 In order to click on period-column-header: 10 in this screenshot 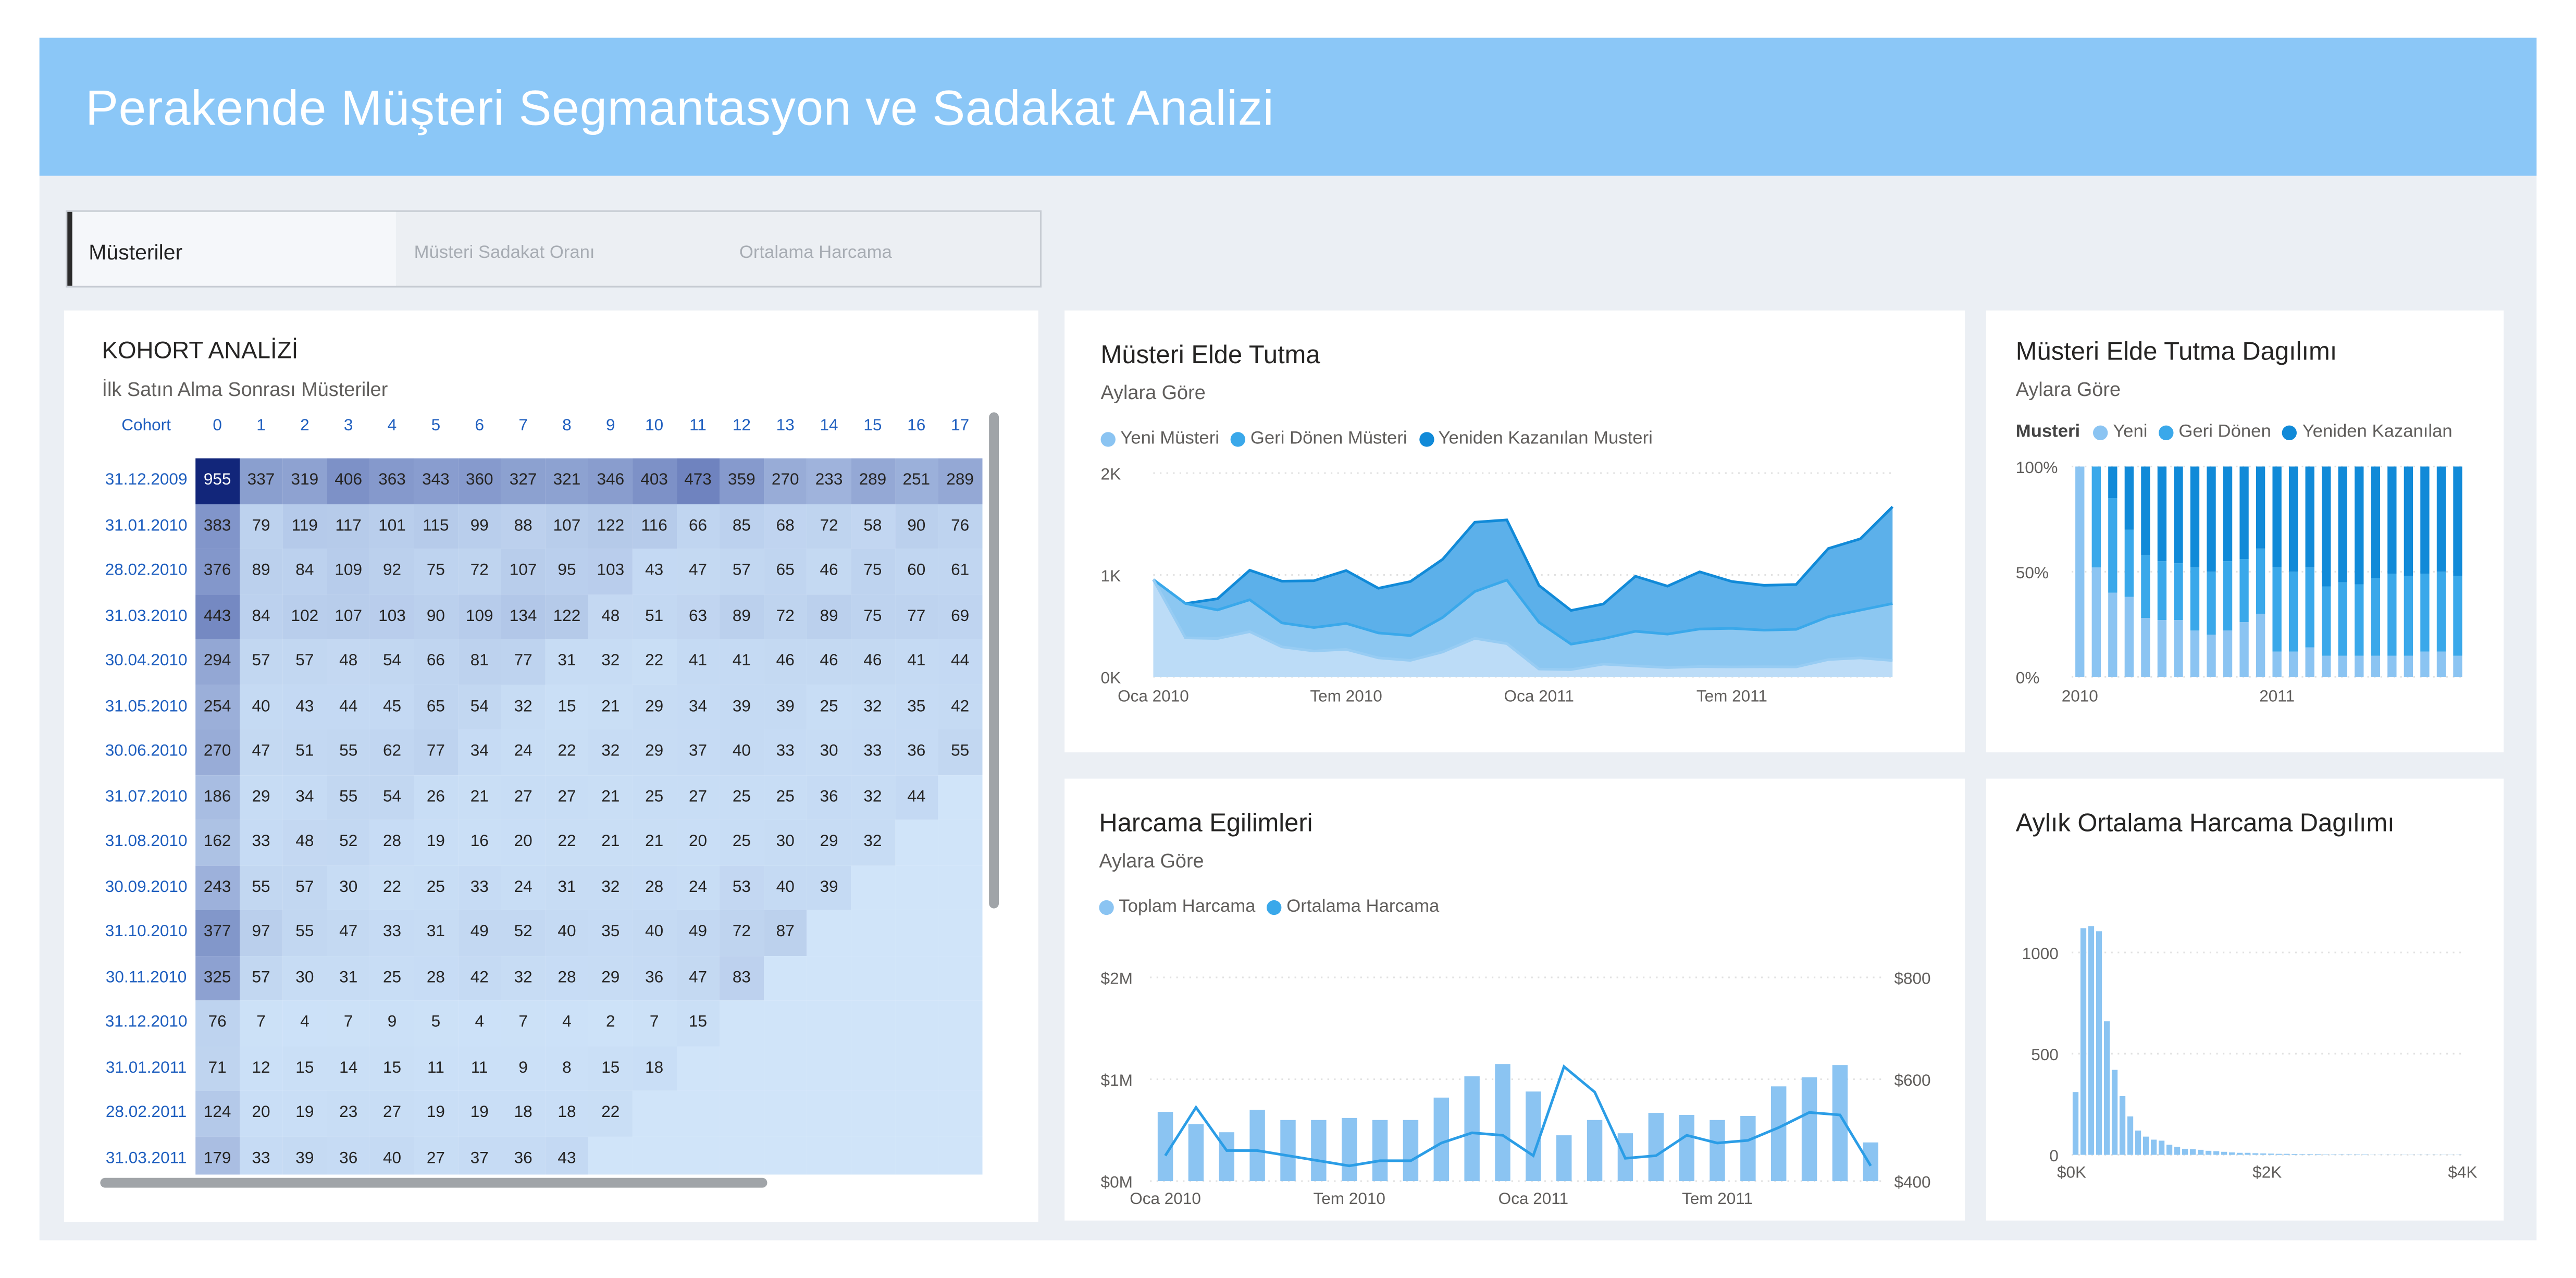, I will do `click(654, 425)`.